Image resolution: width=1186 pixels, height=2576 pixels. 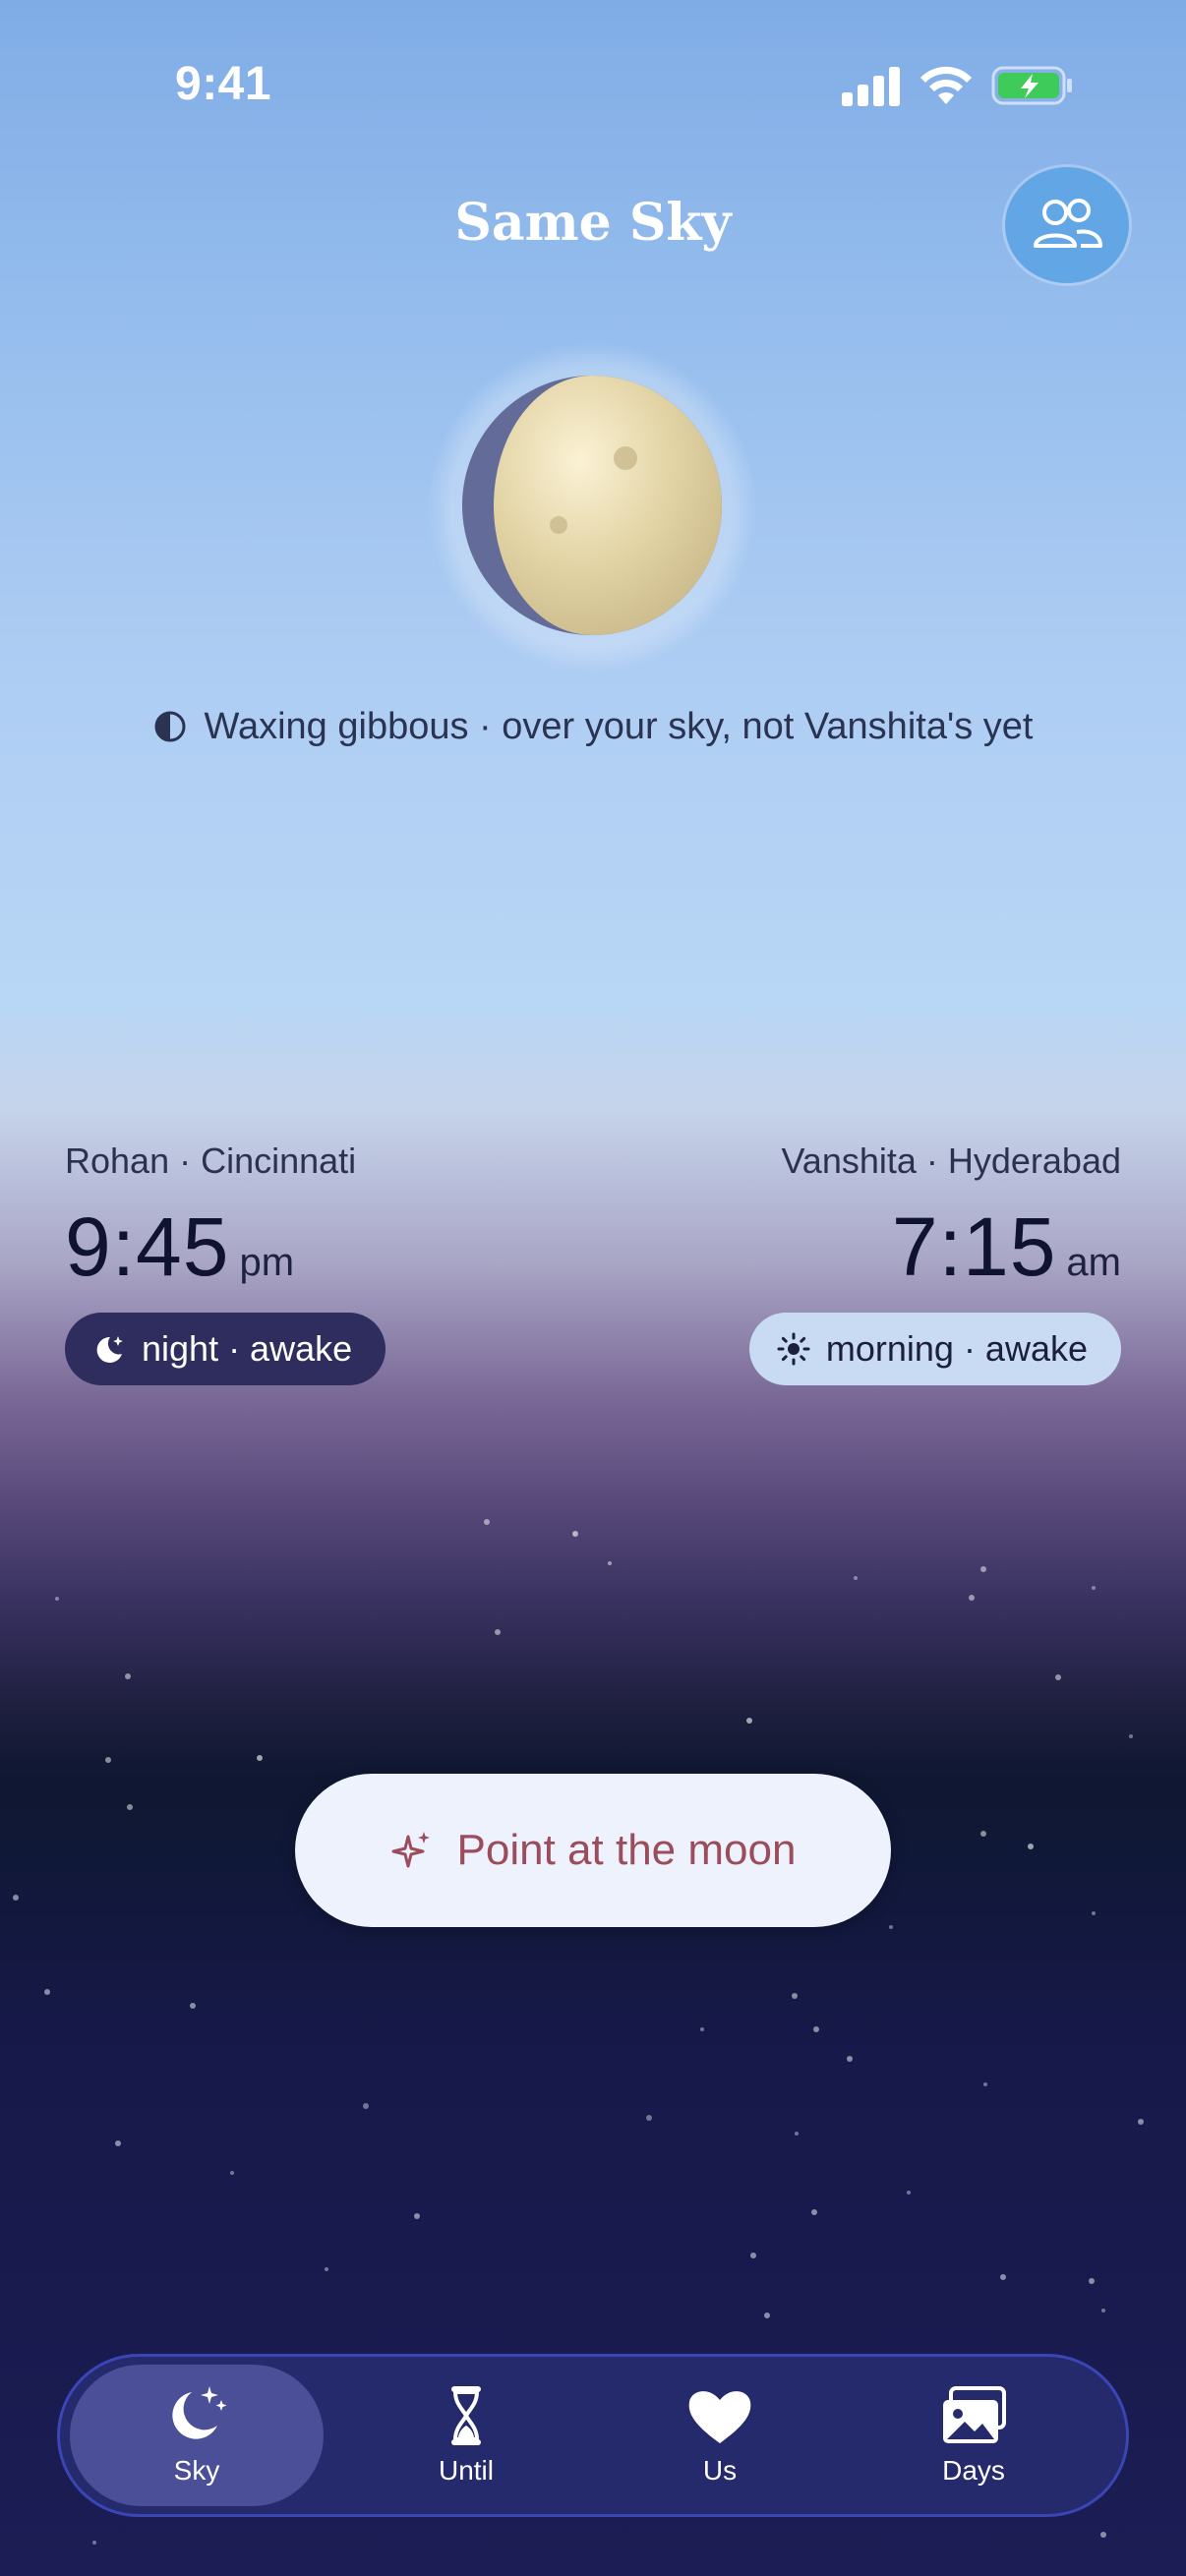 I want to click on point-at-moon-button: Point at the moon, so click(x=593, y=1850).